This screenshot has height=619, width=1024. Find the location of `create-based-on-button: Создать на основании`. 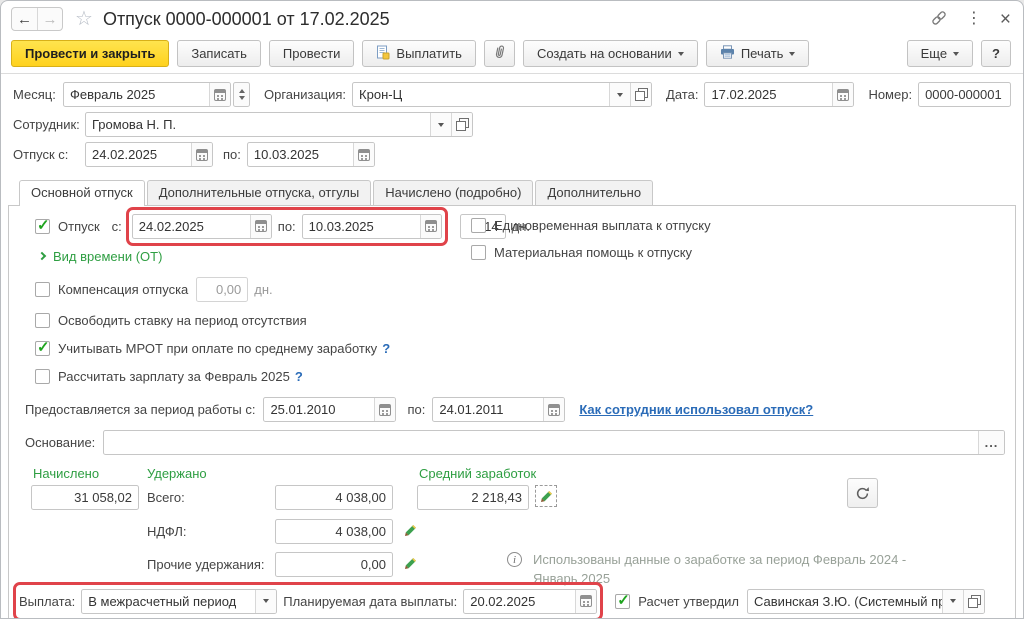

create-based-on-button: Создать на основании is located at coordinates (610, 53).